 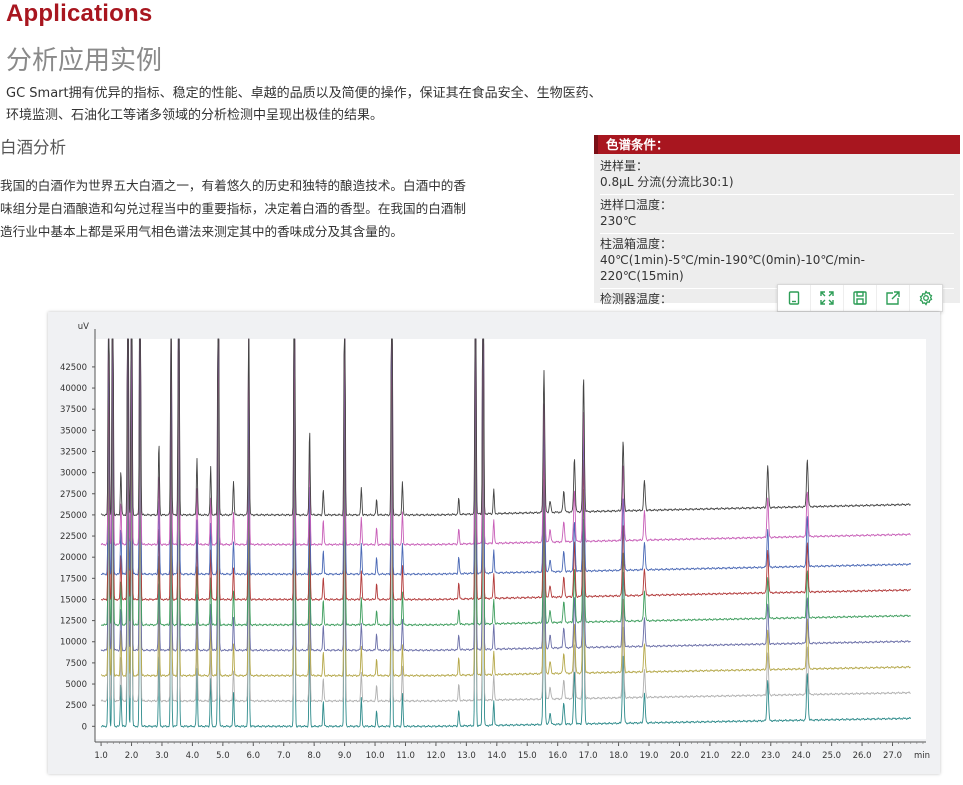 I want to click on page-title-en: Applications, so click(x=79, y=13).